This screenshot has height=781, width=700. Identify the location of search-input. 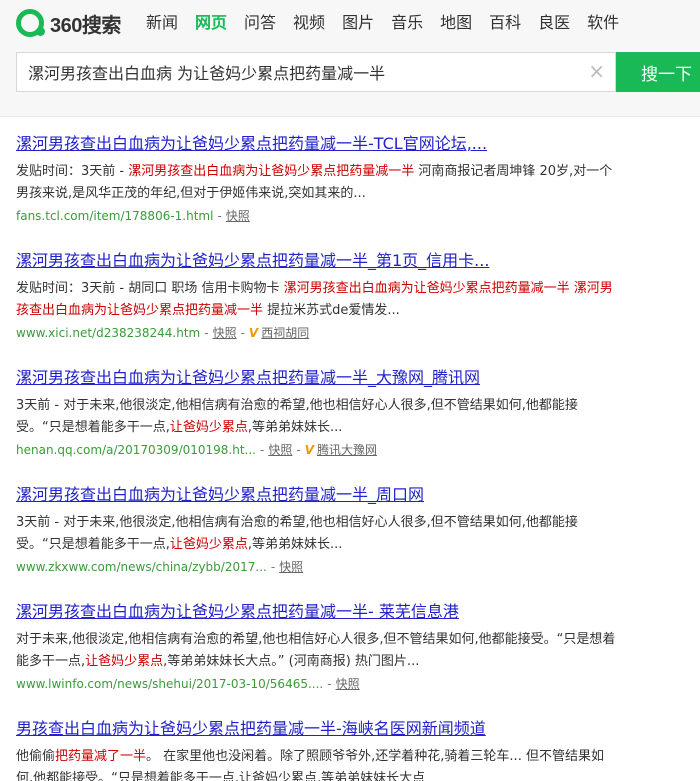
(302, 72).